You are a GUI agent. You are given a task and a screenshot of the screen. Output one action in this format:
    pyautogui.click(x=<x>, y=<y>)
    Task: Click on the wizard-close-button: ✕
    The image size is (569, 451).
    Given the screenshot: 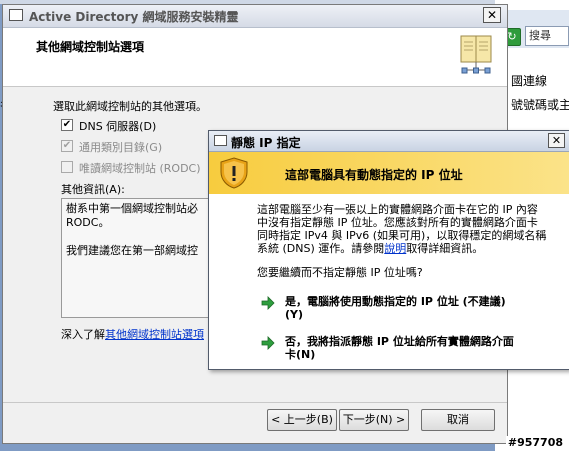 What is the action you would take?
    pyautogui.click(x=492, y=15)
    